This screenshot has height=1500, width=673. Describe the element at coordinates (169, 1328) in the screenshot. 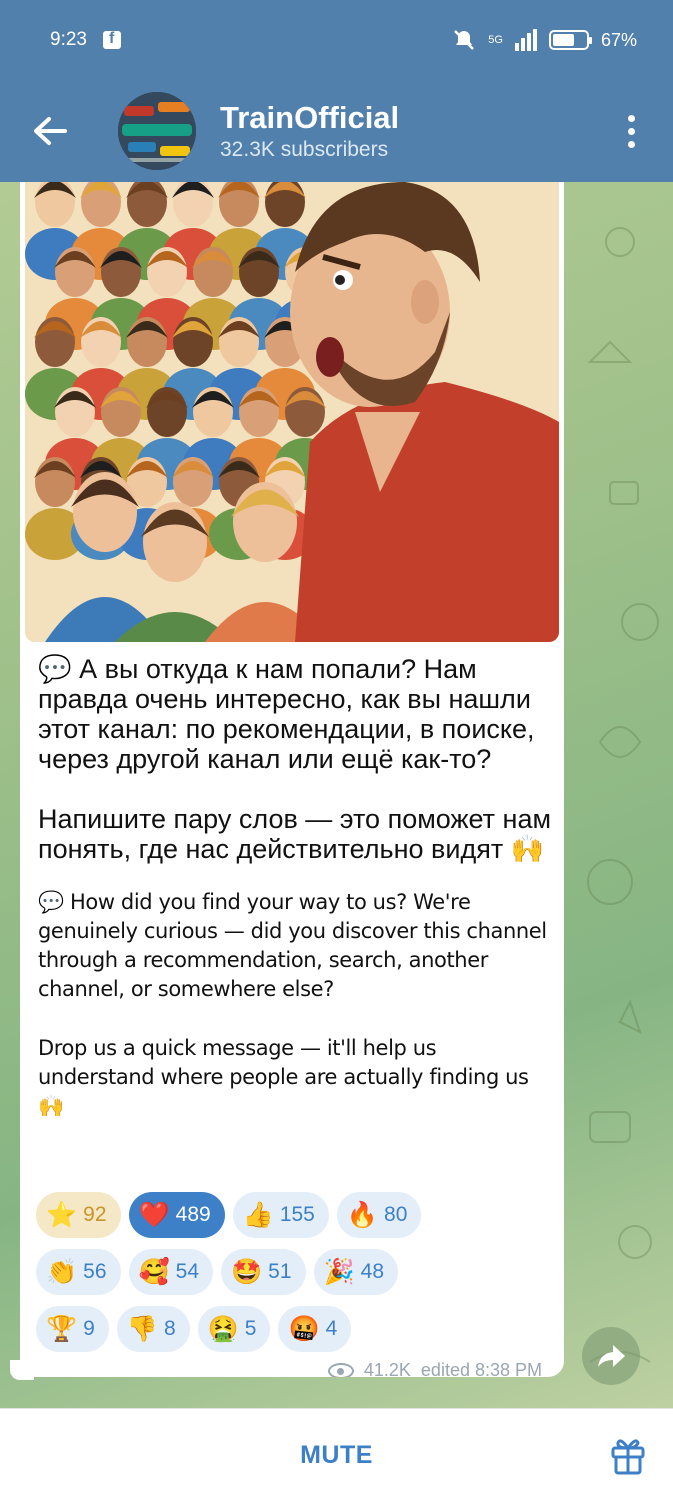

I see `reaction-count: 8` at that location.